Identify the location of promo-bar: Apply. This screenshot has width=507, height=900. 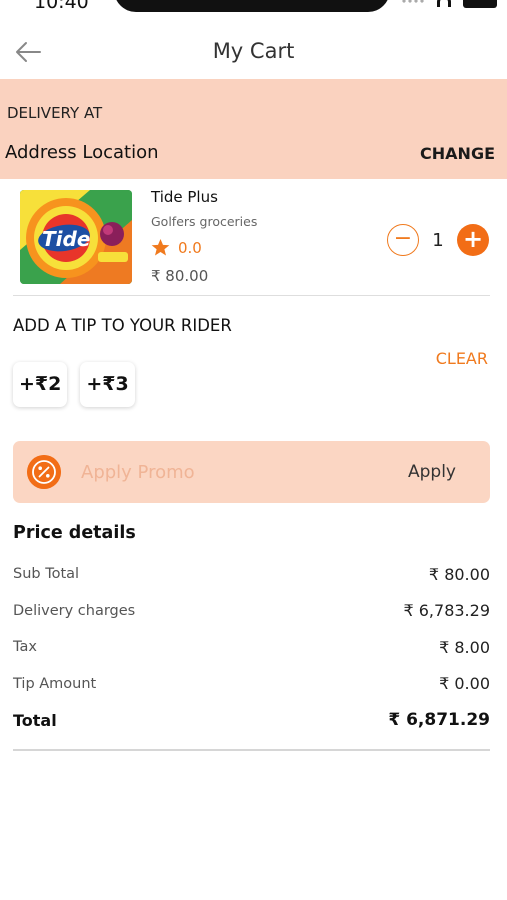
(251, 472).